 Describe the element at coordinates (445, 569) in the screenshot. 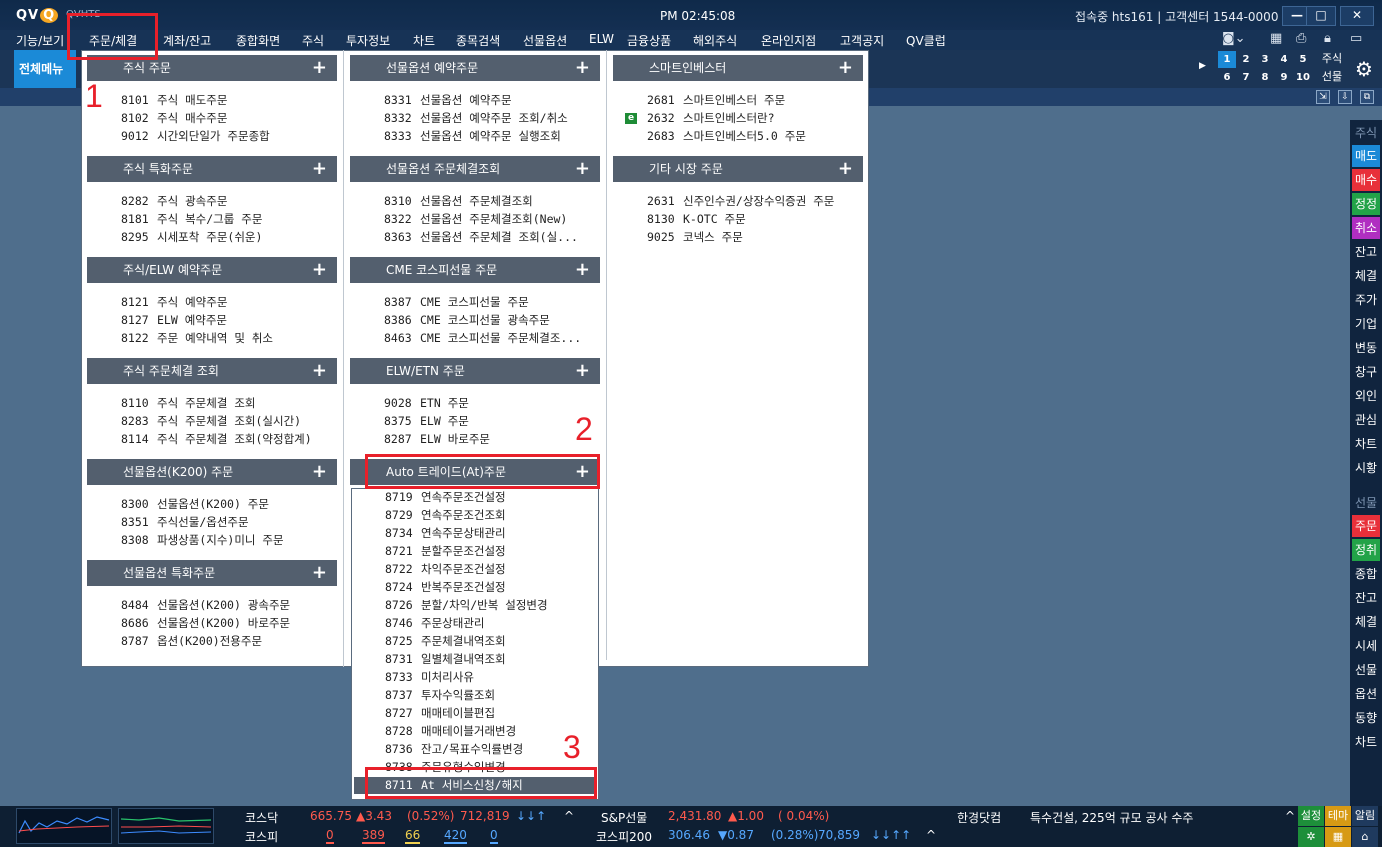

I see `submenu-entry: 8722 차익주문조건설정` at that location.